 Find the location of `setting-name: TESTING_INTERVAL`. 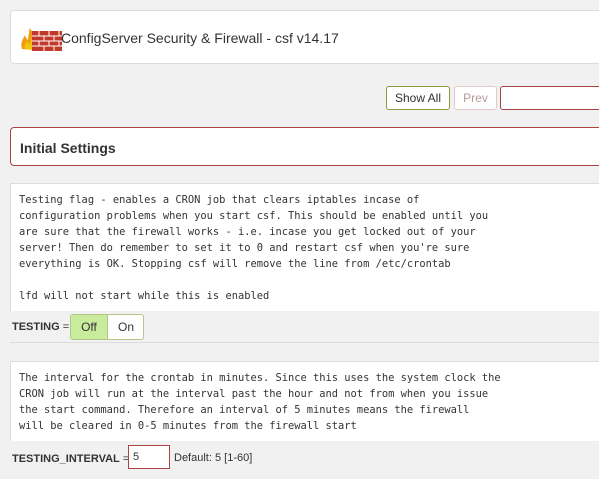

setting-name: TESTING_INTERVAL is located at coordinates (66, 459).